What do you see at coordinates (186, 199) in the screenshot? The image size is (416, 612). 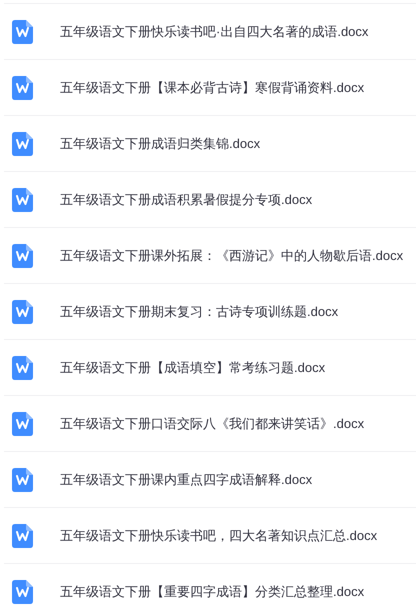 I see `file-name: 五年级语文下册成语积累暑假提分专项.docx` at bounding box center [186, 199].